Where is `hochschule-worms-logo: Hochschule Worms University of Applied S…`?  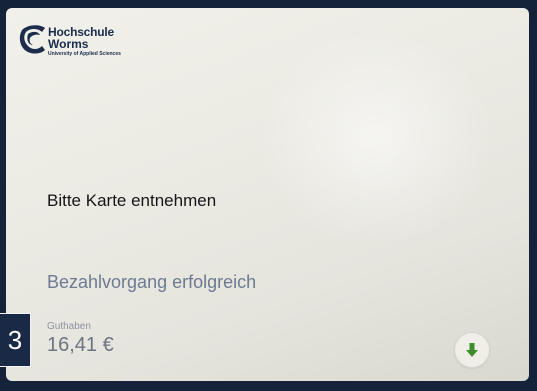 hochschule-worms-logo: Hochschule Worms University of Applied S… is located at coordinates (80, 45).